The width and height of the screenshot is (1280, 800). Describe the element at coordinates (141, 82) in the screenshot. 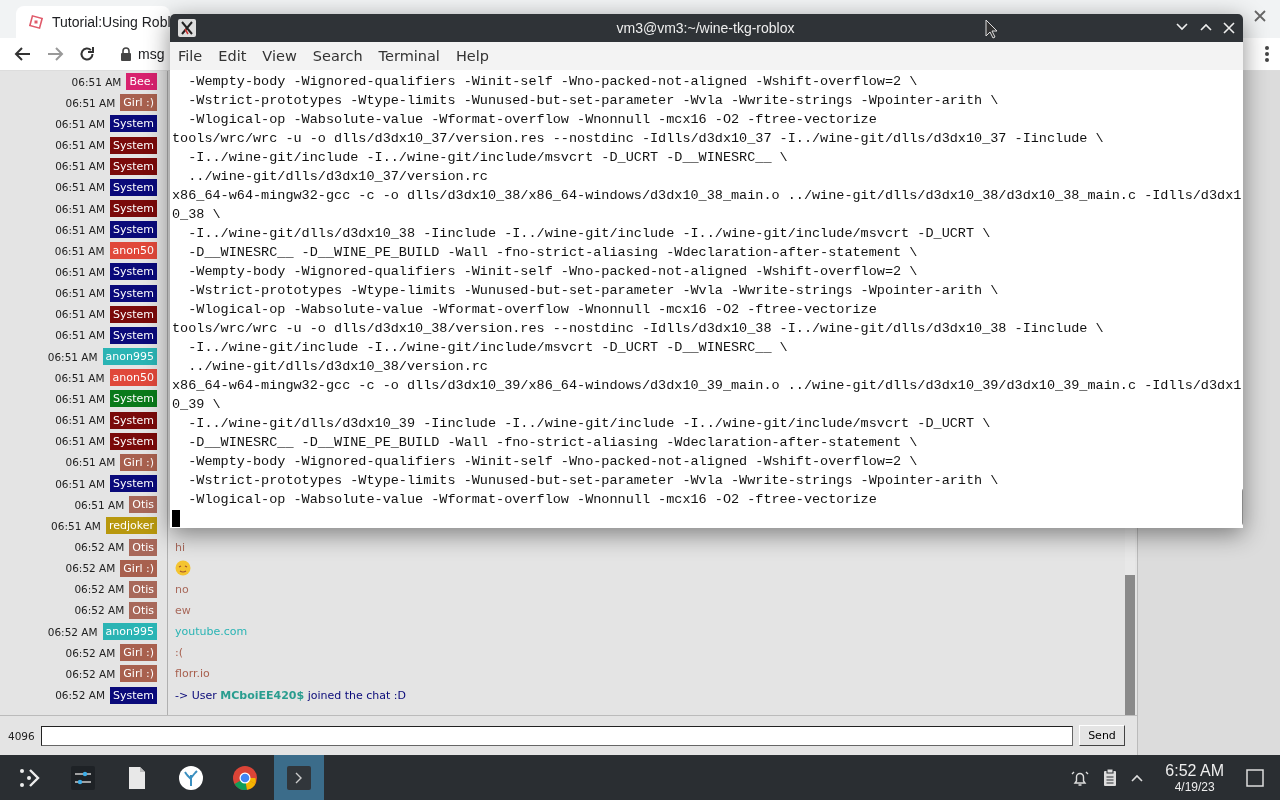

I see `user-name: Bee.` at that location.